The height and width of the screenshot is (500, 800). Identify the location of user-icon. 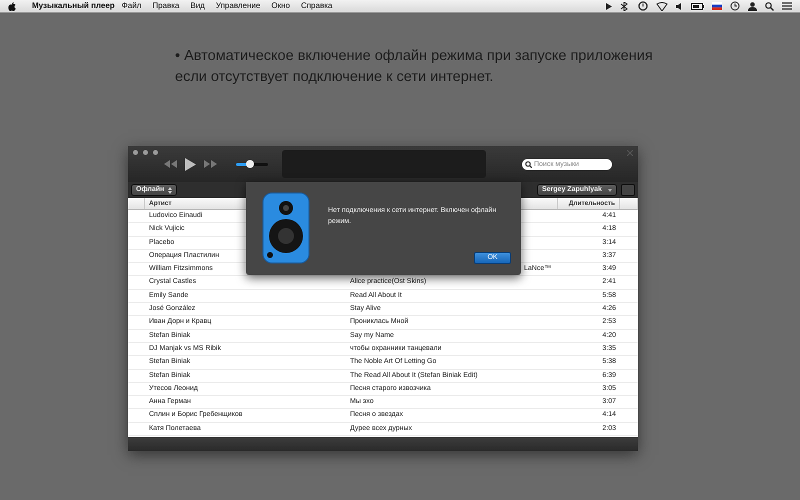
(752, 6).